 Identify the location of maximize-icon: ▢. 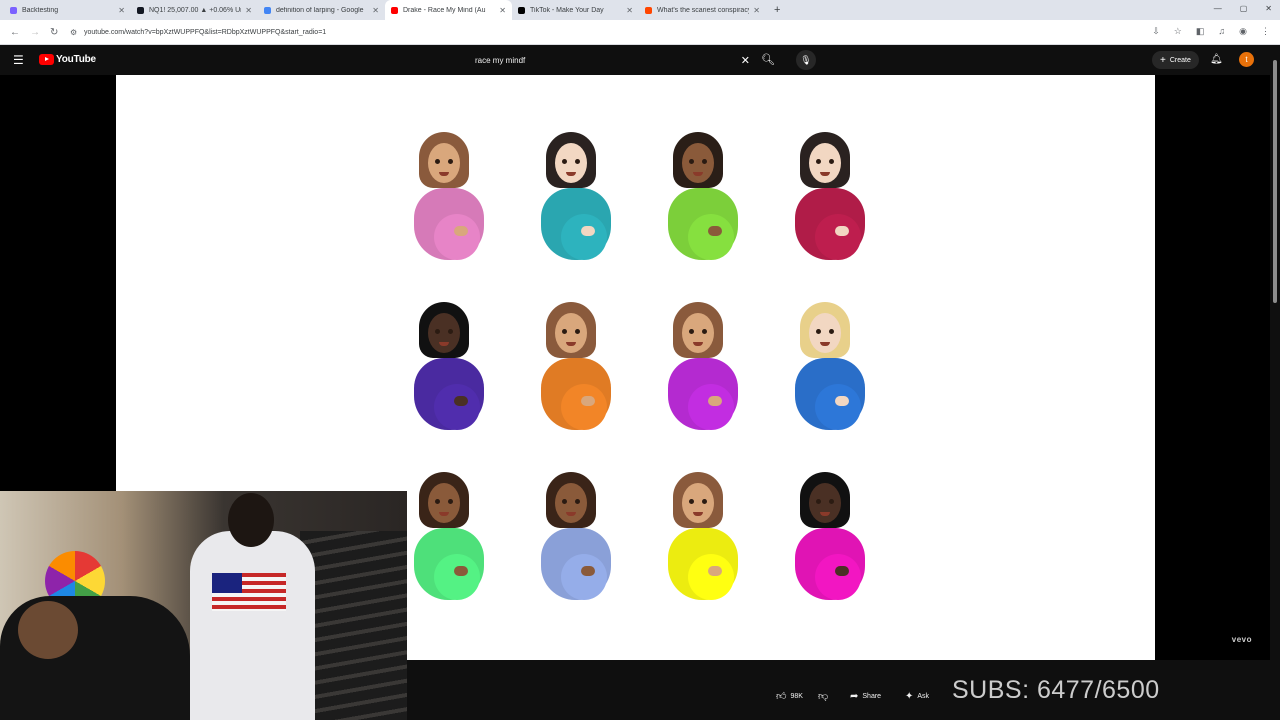
(1244, 8).